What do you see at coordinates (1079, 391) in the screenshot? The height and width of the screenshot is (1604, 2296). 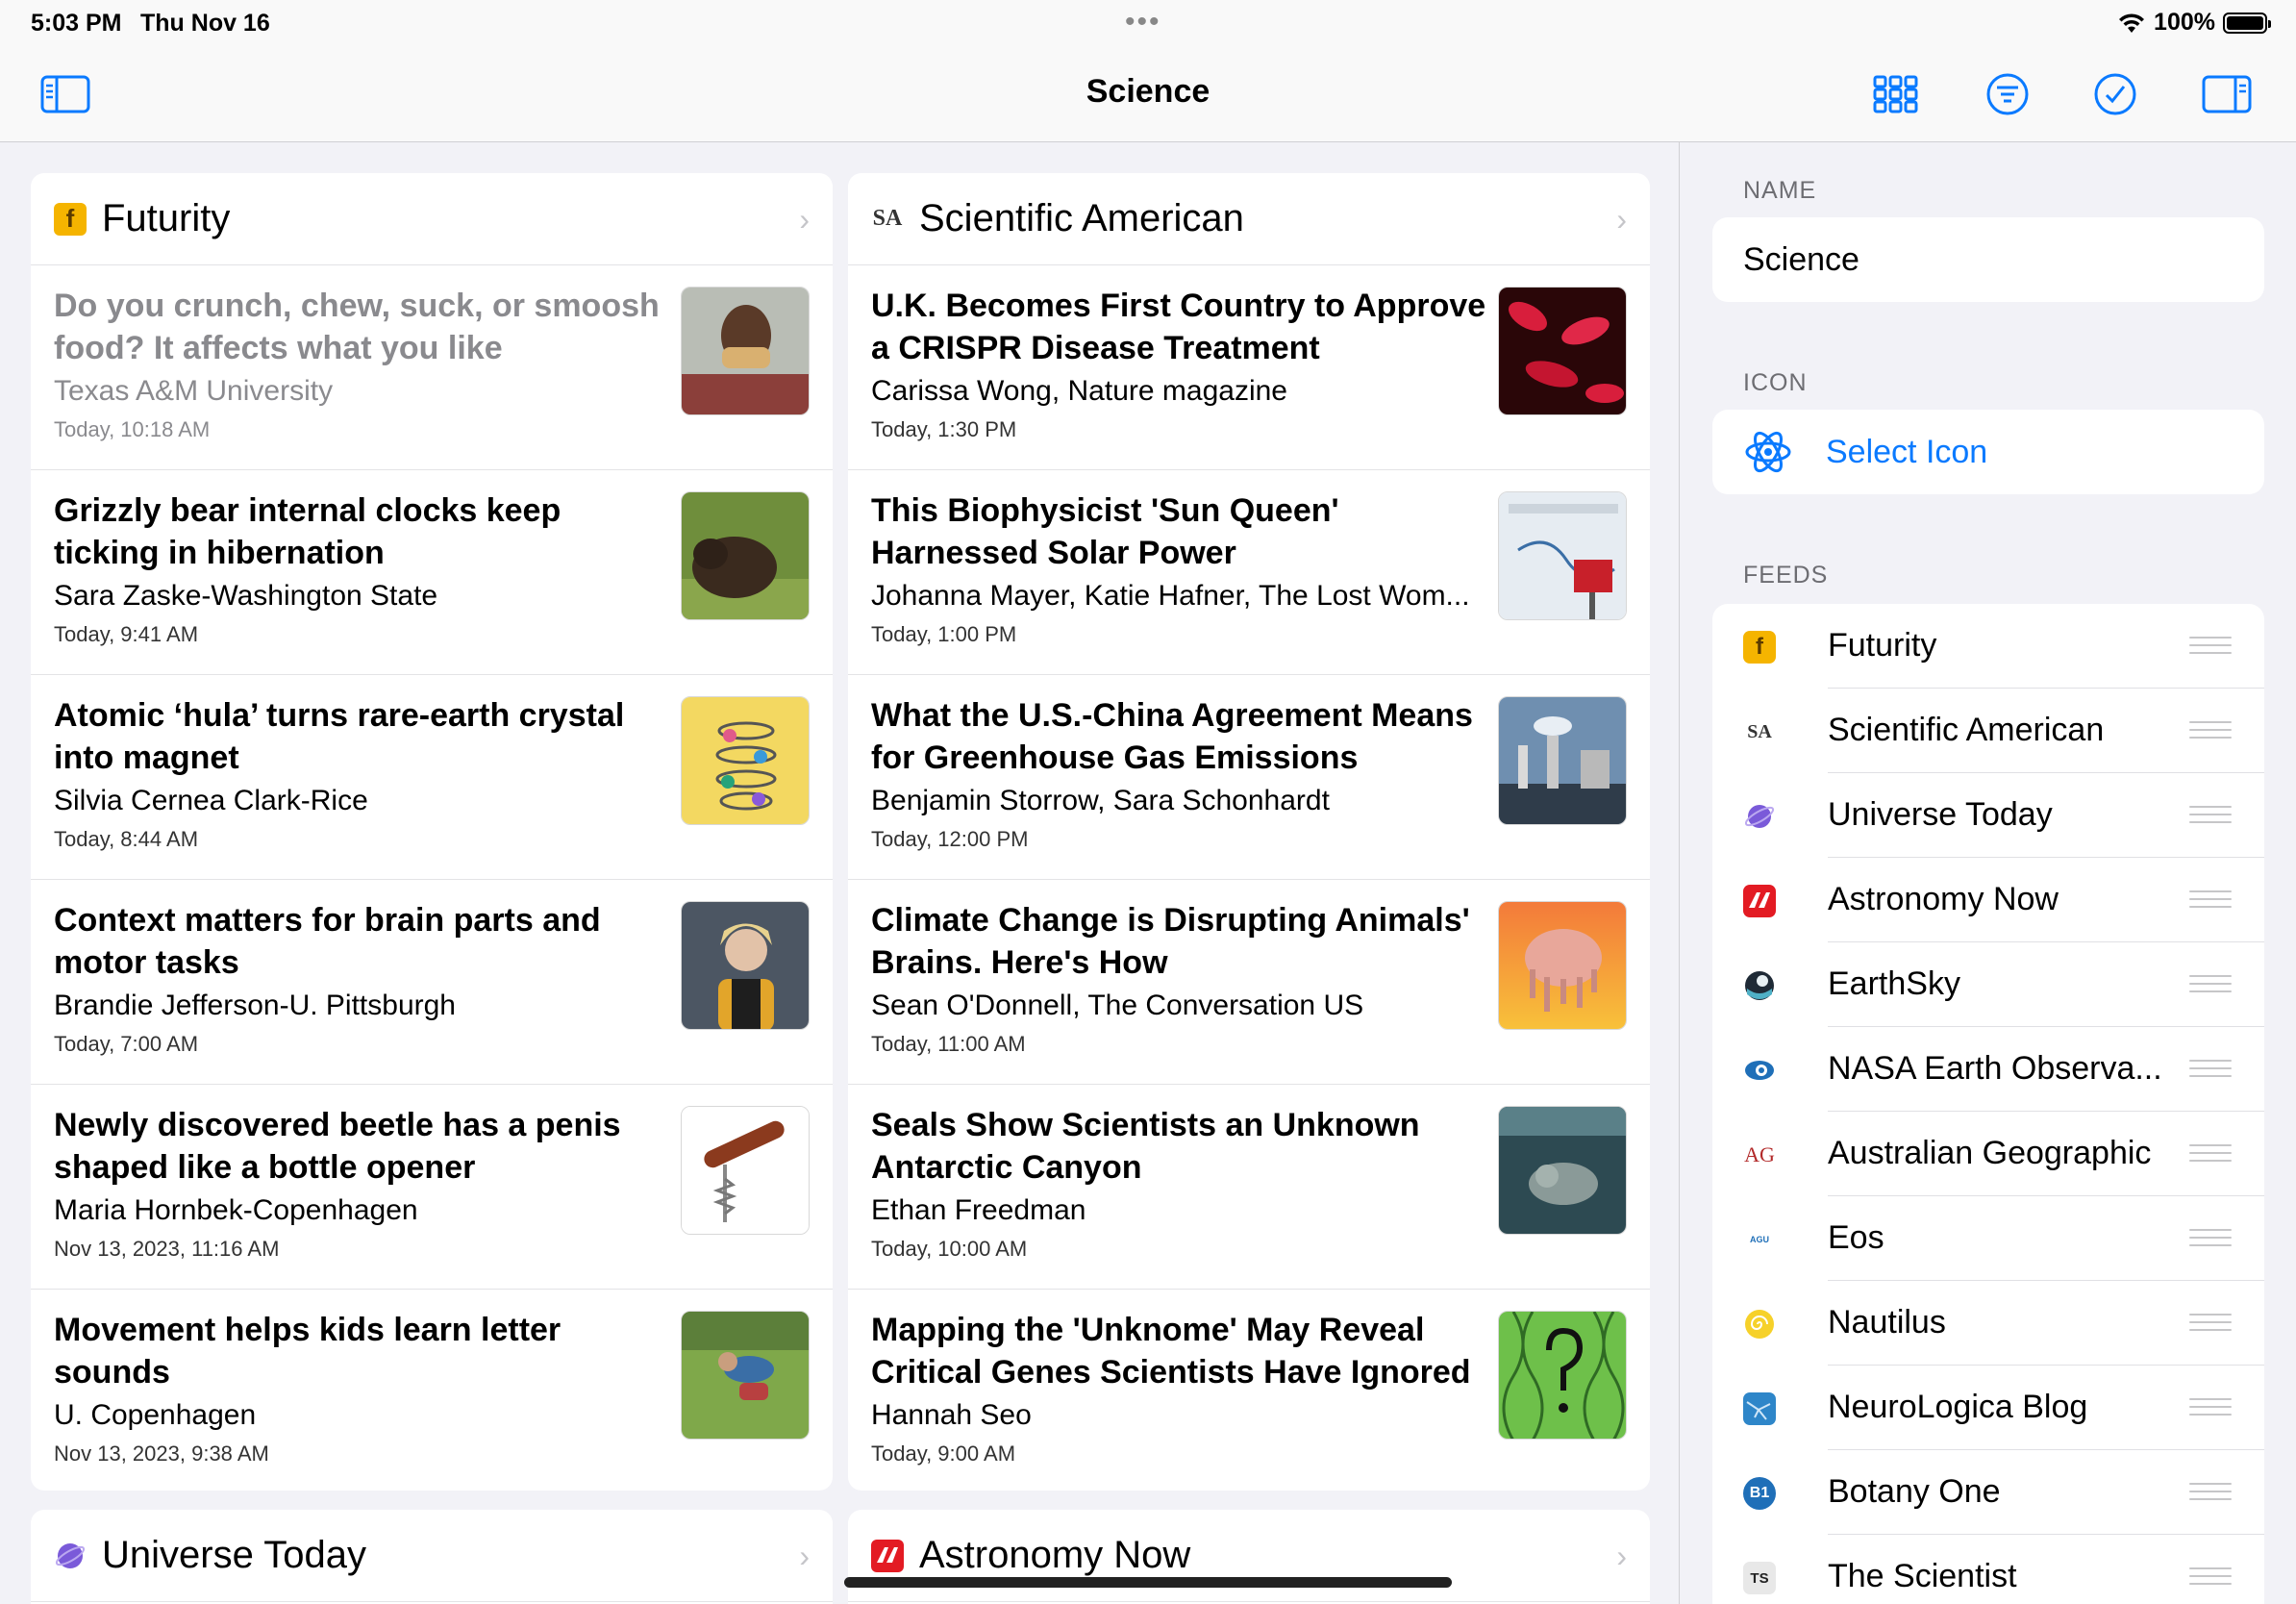 I see `article-author: Carissa Wong, Nature magazine` at bounding box center [1079, 391].